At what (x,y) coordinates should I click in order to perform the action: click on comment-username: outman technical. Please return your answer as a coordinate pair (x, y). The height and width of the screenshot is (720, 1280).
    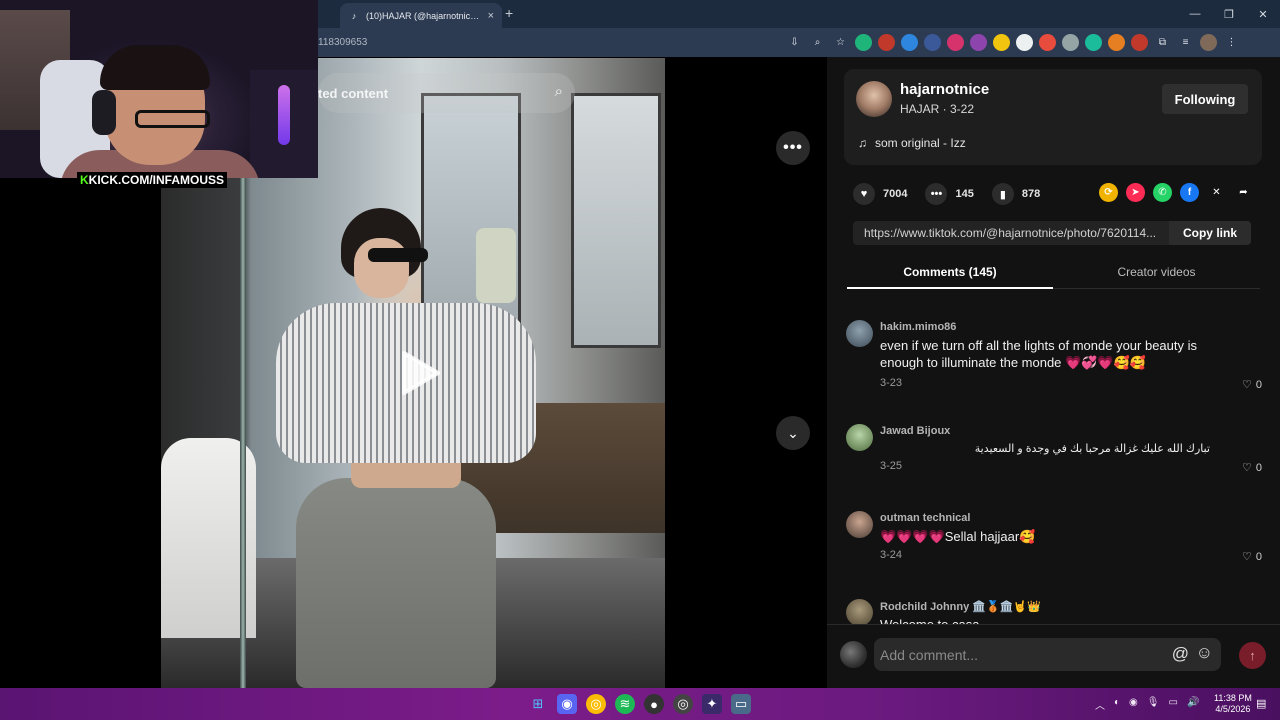
    Looking at the image, I should click on (925, 518).